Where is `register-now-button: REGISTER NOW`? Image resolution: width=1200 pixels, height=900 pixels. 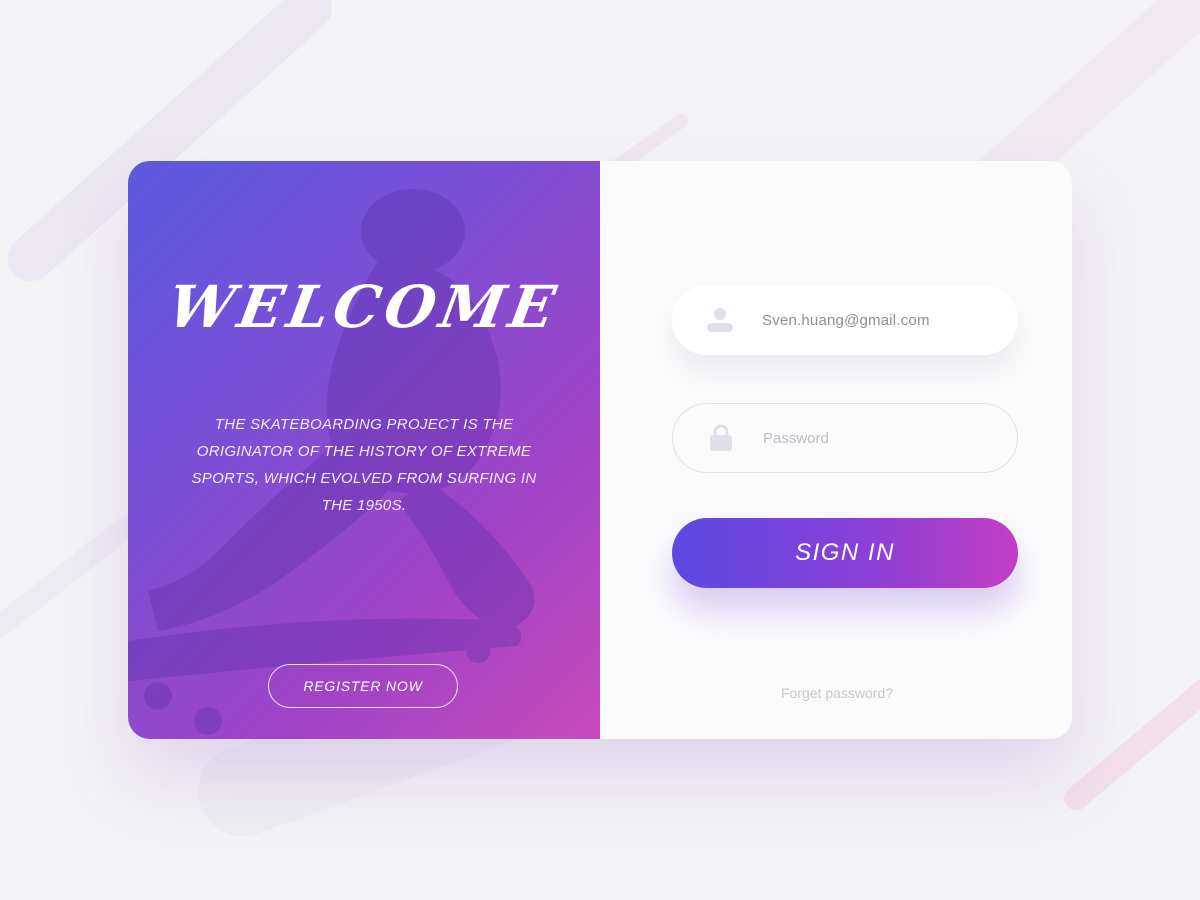 register-now-button: REGISTER NOW is located at coordinates (363, 686).